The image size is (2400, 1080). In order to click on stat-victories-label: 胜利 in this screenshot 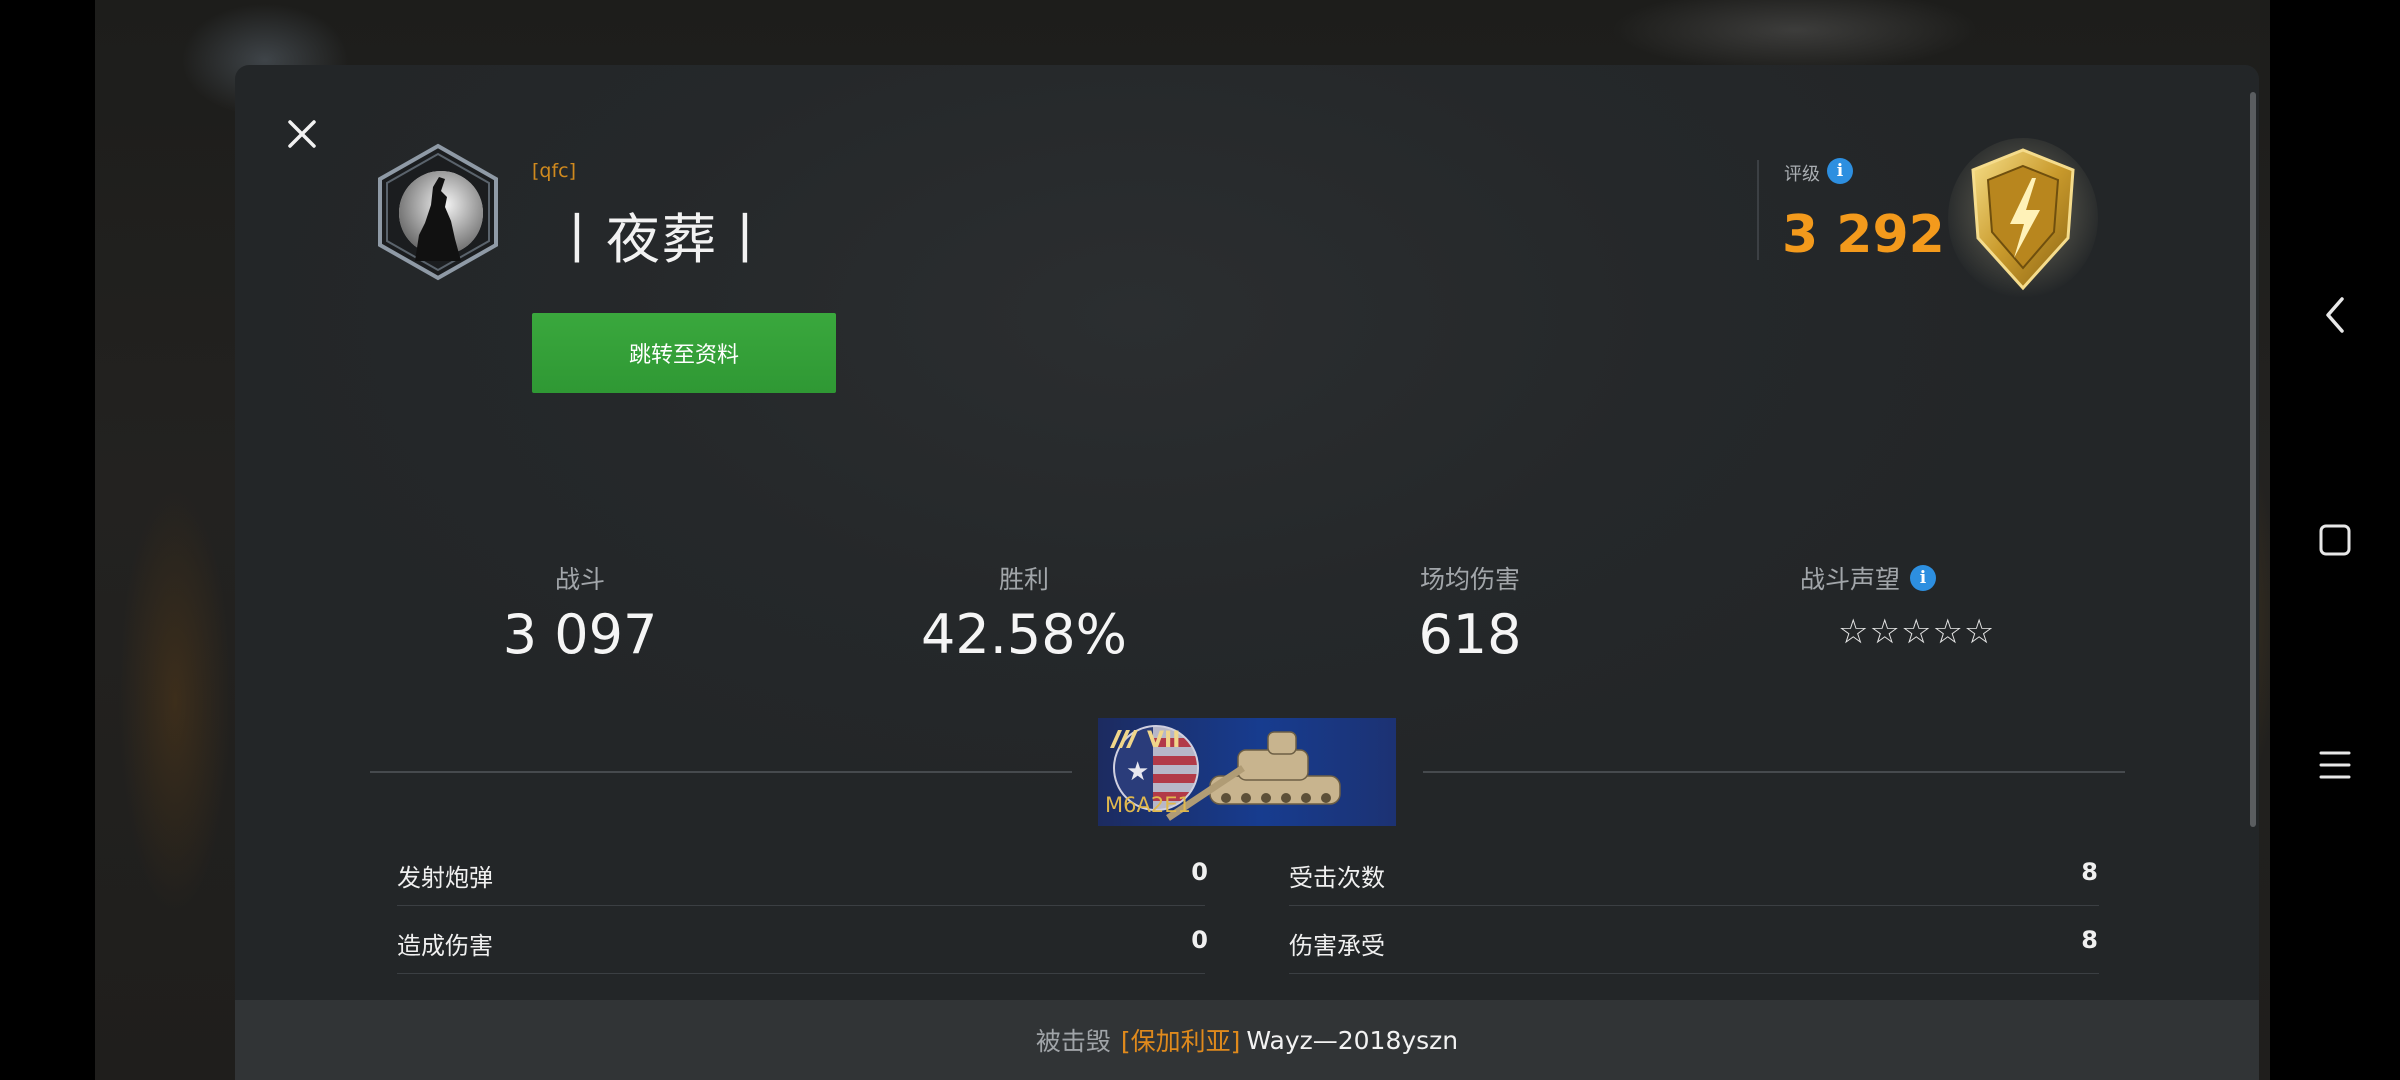, I will do `click(1023, 579)`.